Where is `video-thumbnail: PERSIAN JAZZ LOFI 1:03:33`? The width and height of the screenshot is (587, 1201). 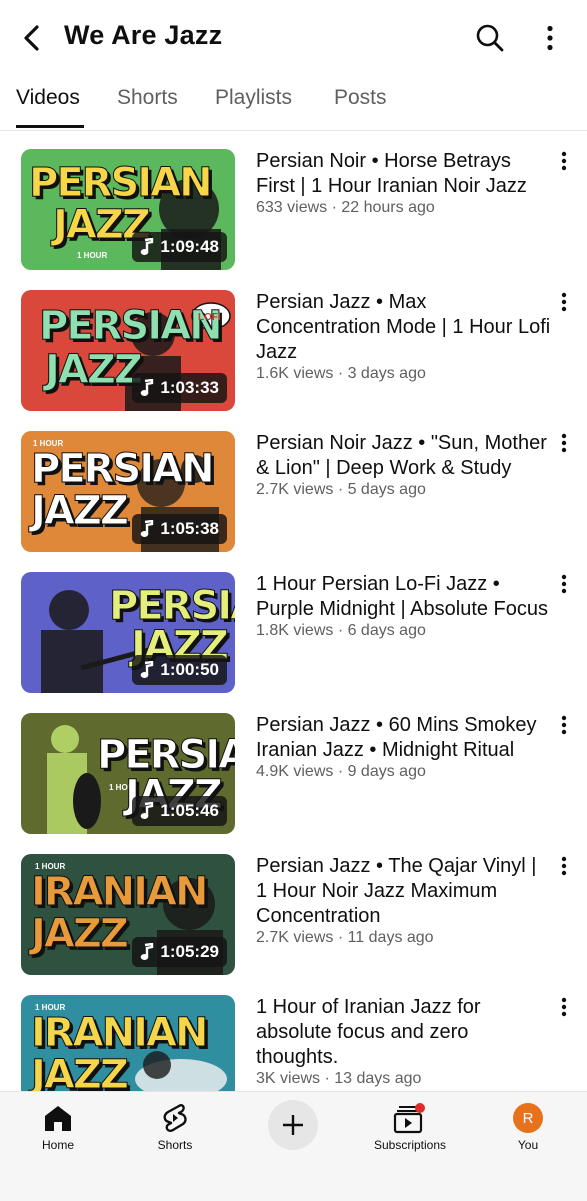
video-thumbnail: PERSIAN JAZZ LOFI 1:03:33 is located at coordinates (128, 350).